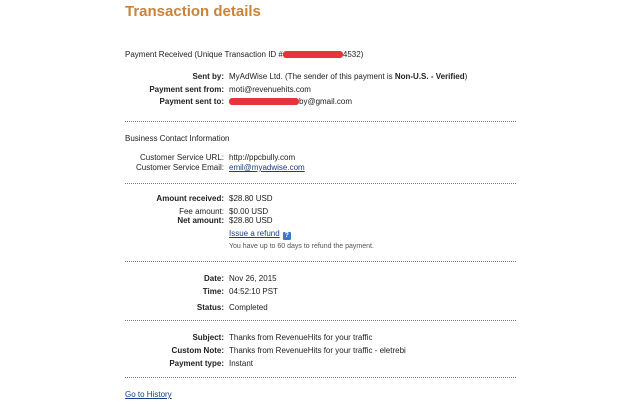  Describe the element at coordinates (196, 363) in the screenshot. I see `payment-type-label: Payment type:` at that location.